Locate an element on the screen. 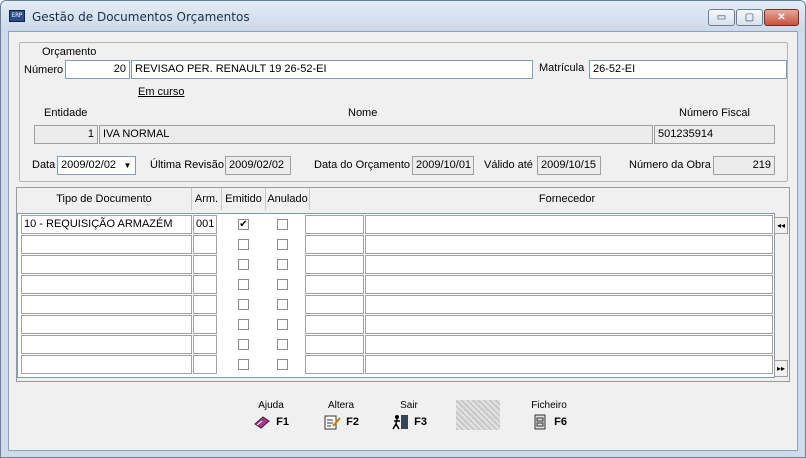 This screenshot has height=458, width=806. emitido-checkbox: ✔ is located at coordinates (243, 224).